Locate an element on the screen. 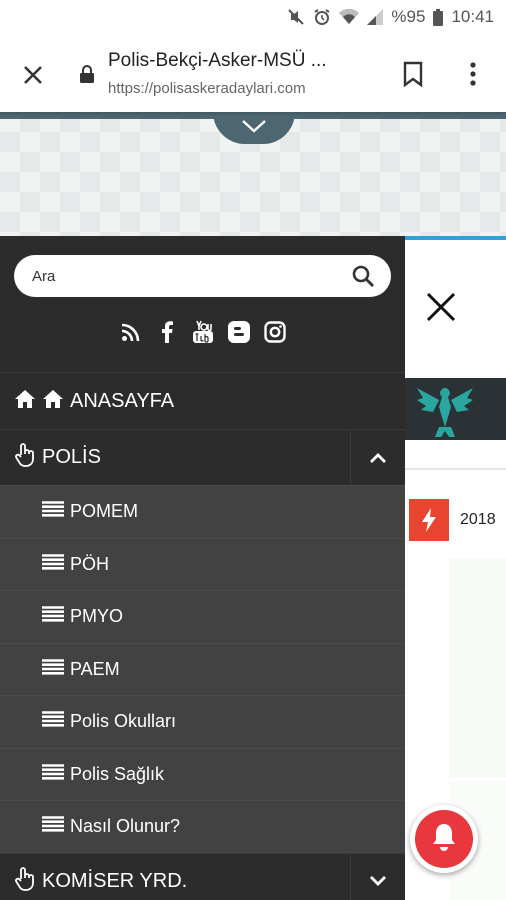 The width and height of the screenshot is (506, 900). bell-icon is located at coordinates (444, 839).